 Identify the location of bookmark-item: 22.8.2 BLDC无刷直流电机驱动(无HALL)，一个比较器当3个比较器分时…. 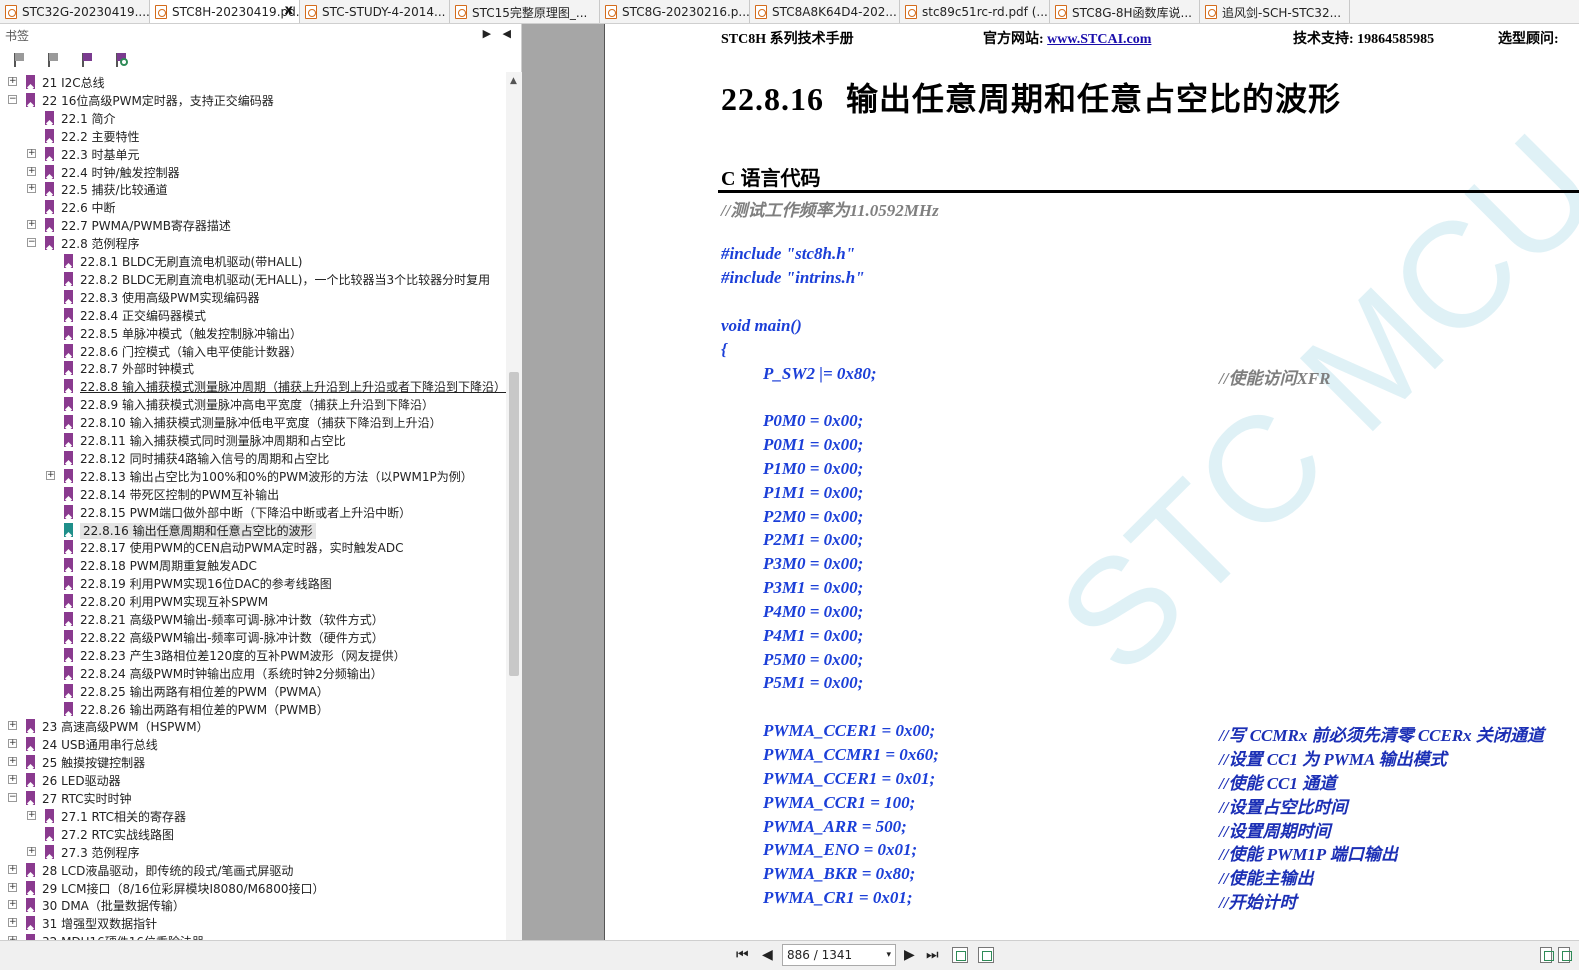
(253, 280).